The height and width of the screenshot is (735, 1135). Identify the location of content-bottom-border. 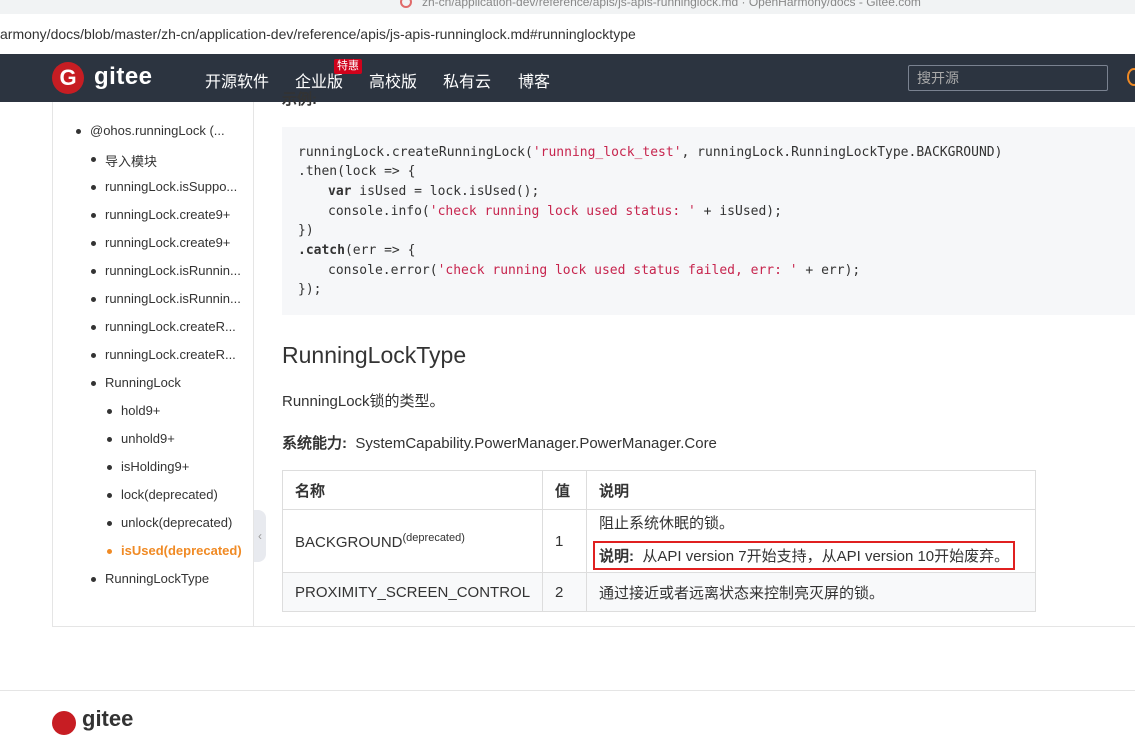
(593, 626).